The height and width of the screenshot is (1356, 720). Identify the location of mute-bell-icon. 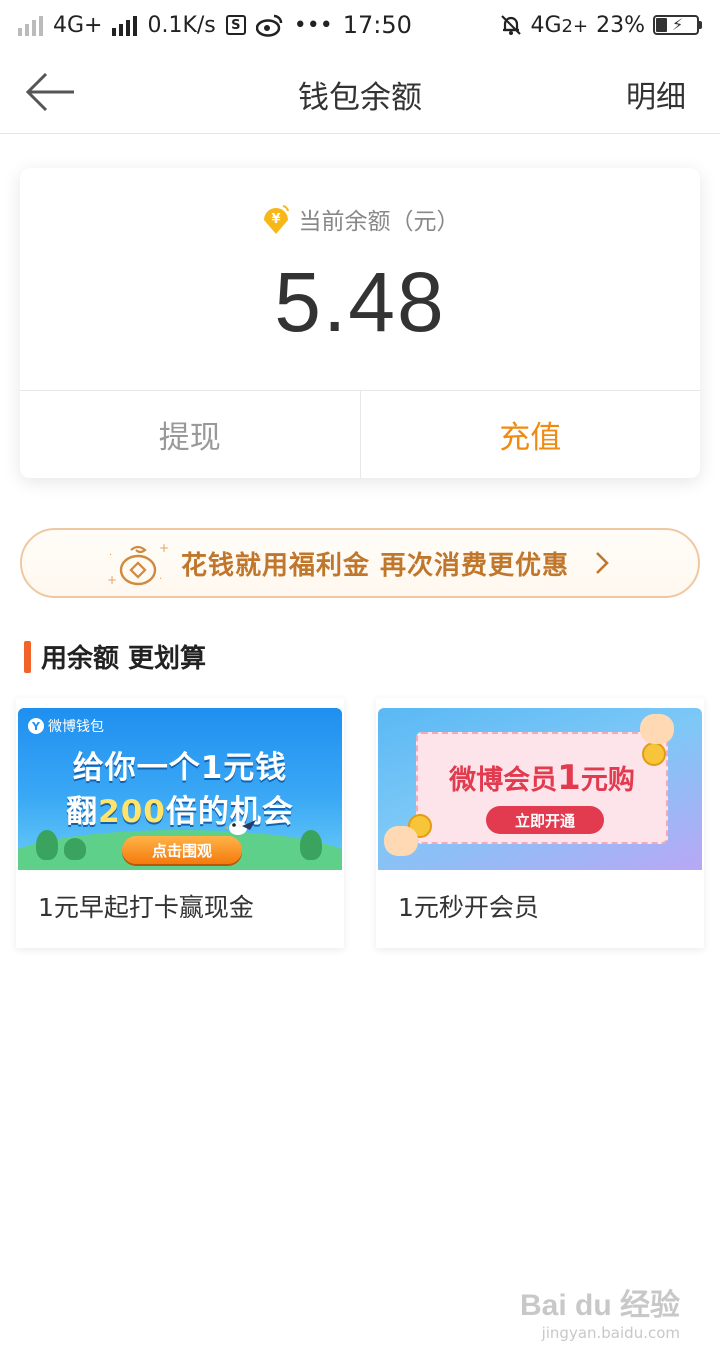
(510, 25).